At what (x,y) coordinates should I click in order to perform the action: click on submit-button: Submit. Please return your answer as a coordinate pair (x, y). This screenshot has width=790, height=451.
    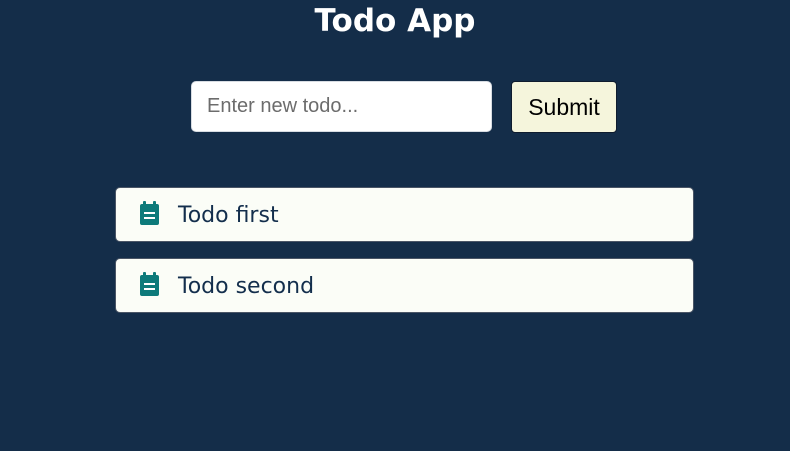
    Looking at the image, I should click on (564, 107).